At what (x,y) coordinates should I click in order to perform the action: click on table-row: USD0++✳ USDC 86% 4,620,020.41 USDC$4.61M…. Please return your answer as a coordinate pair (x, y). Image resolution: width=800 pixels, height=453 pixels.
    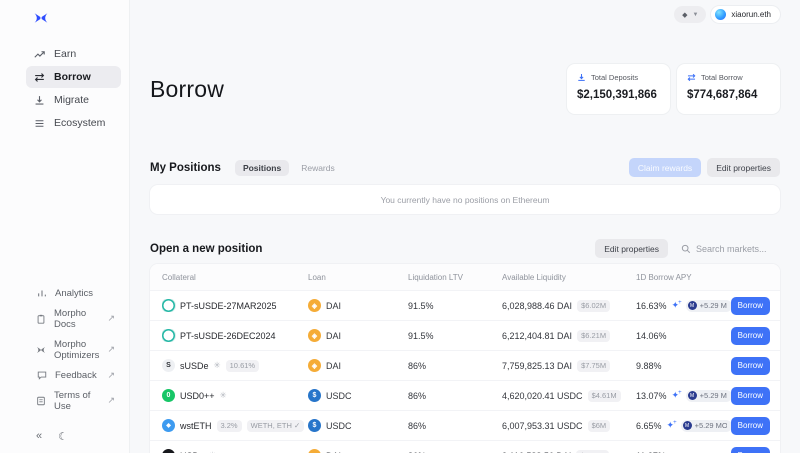
    Looking at the image, I should click on (465, 395).